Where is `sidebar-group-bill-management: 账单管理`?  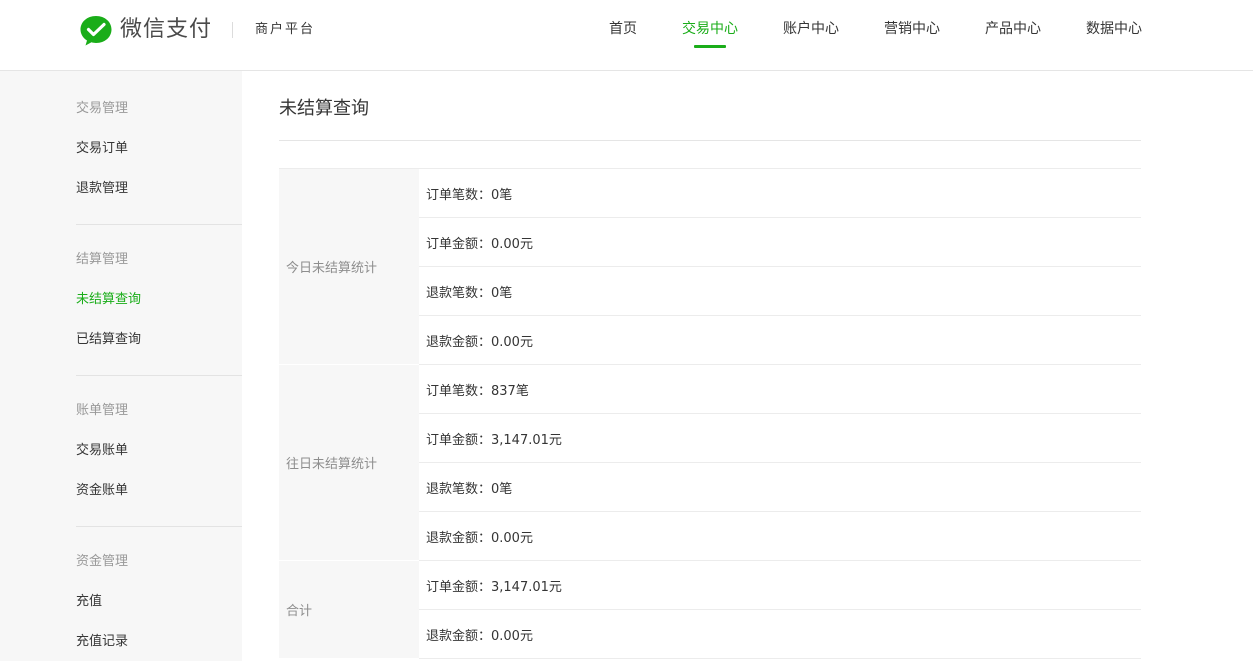 sidebar-group-bill-management: 账单管理 is located at coordinates (102, 410).